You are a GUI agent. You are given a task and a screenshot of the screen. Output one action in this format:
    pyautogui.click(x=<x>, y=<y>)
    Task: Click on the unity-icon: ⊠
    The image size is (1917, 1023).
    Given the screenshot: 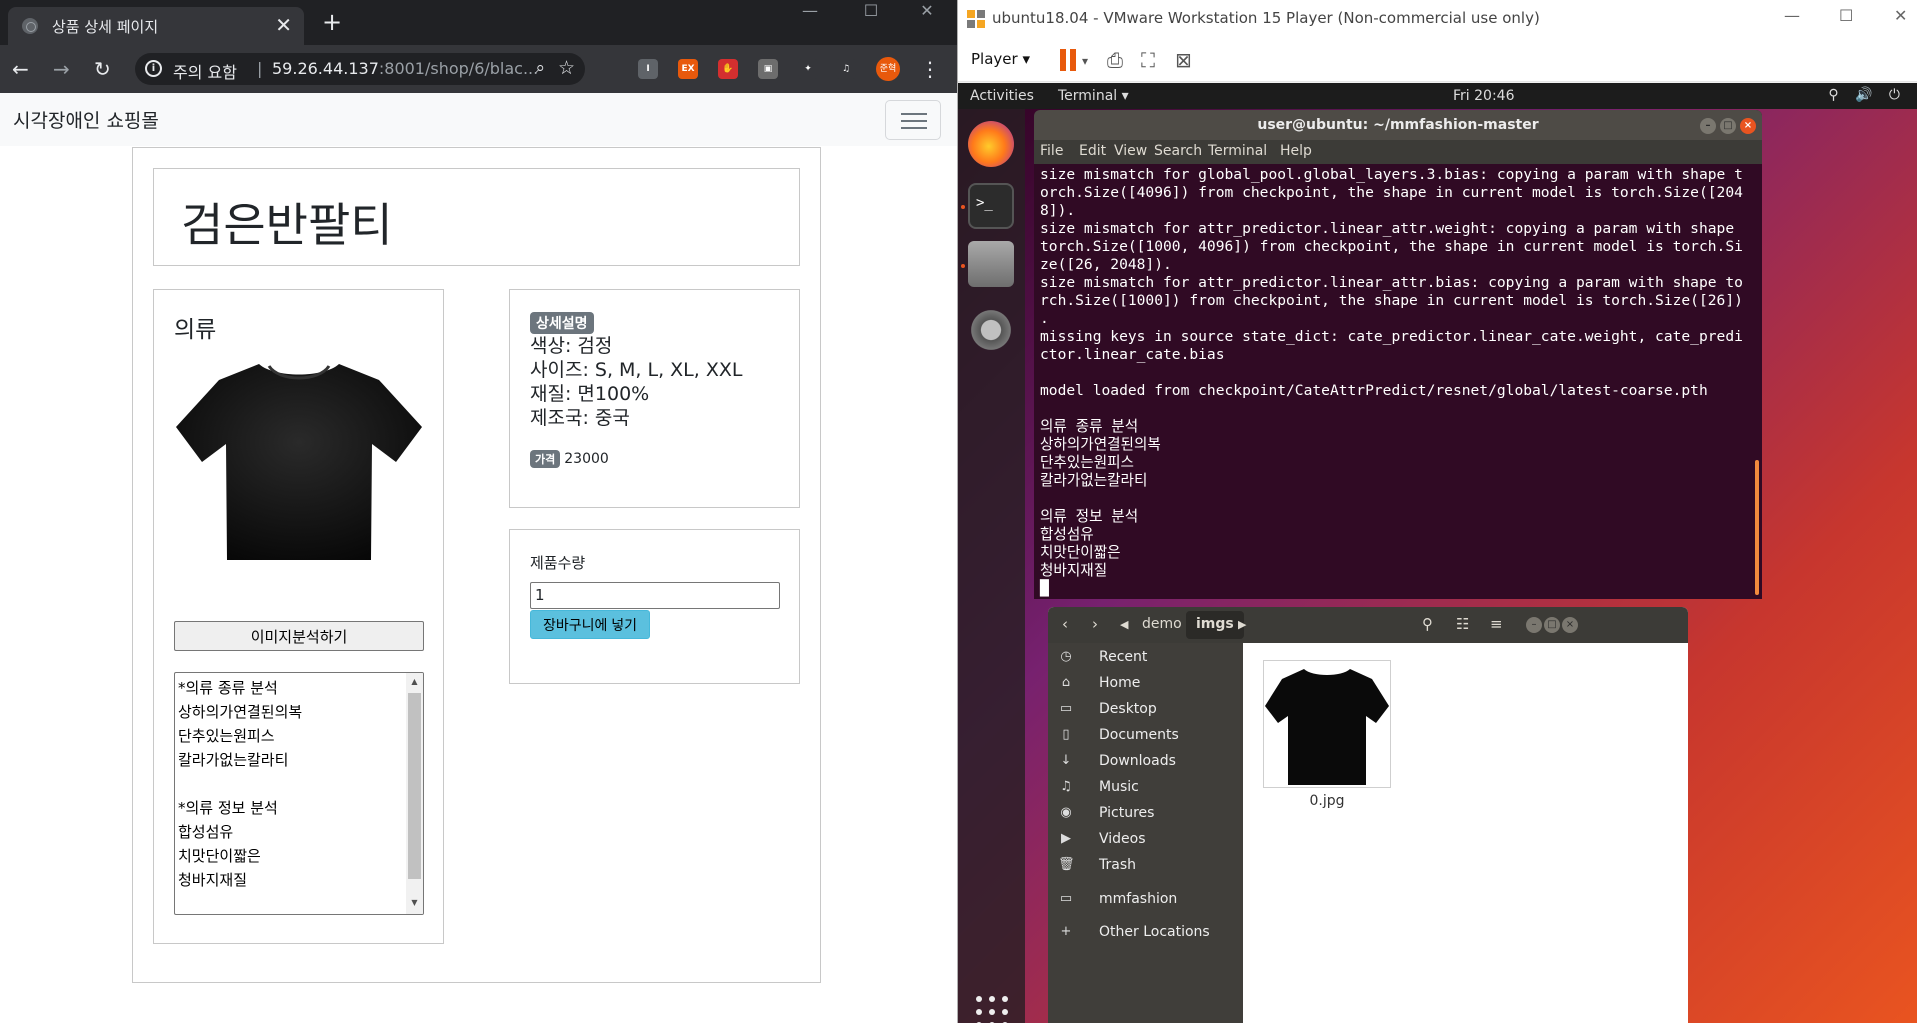 What is the action you would take?
    pyautogui.click(x=1183, y=60)
    